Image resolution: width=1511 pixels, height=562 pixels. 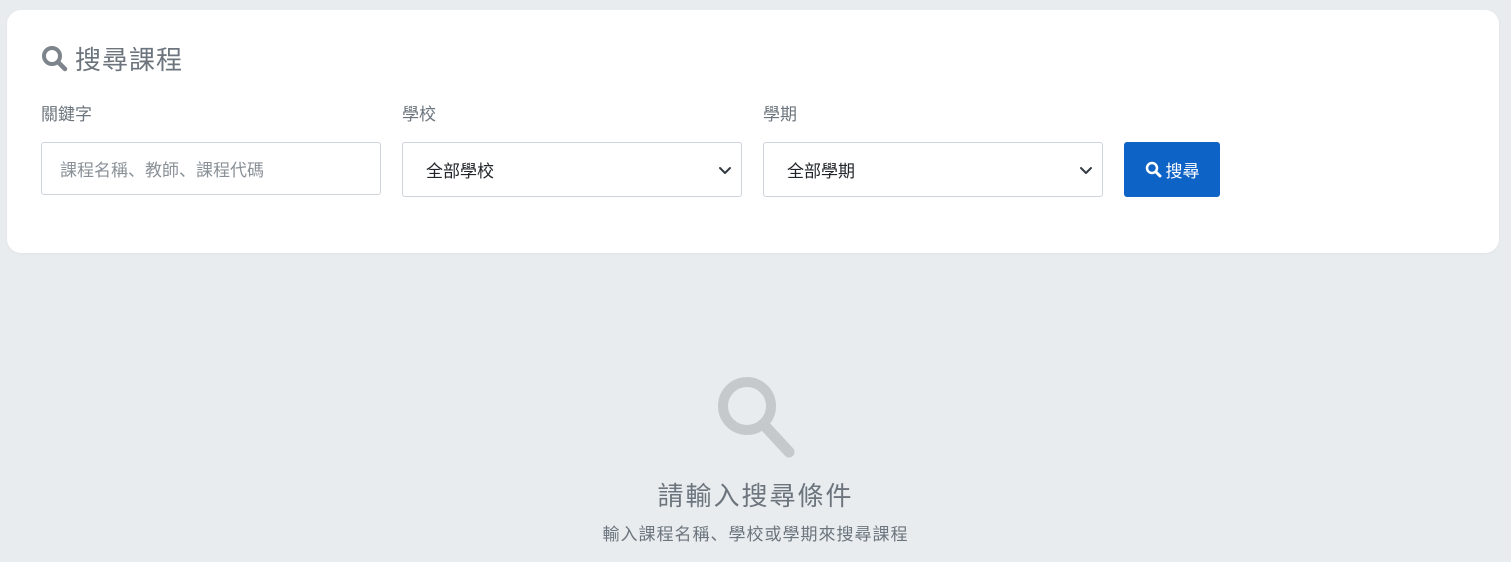 I want to click on empty-state-subtitle: 輸入課程名稱、學校或學期來搜尋課程, so click(x=755, y=535).